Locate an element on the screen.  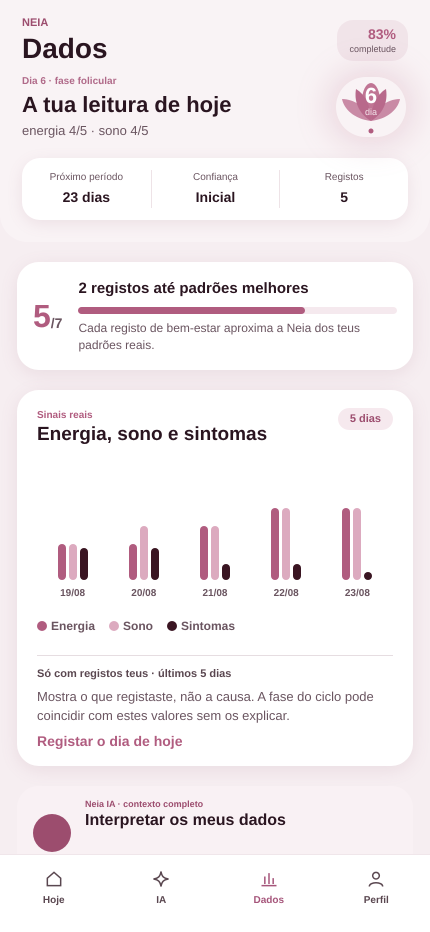
date-label: 22/08 is located at coordinates (286, 594).